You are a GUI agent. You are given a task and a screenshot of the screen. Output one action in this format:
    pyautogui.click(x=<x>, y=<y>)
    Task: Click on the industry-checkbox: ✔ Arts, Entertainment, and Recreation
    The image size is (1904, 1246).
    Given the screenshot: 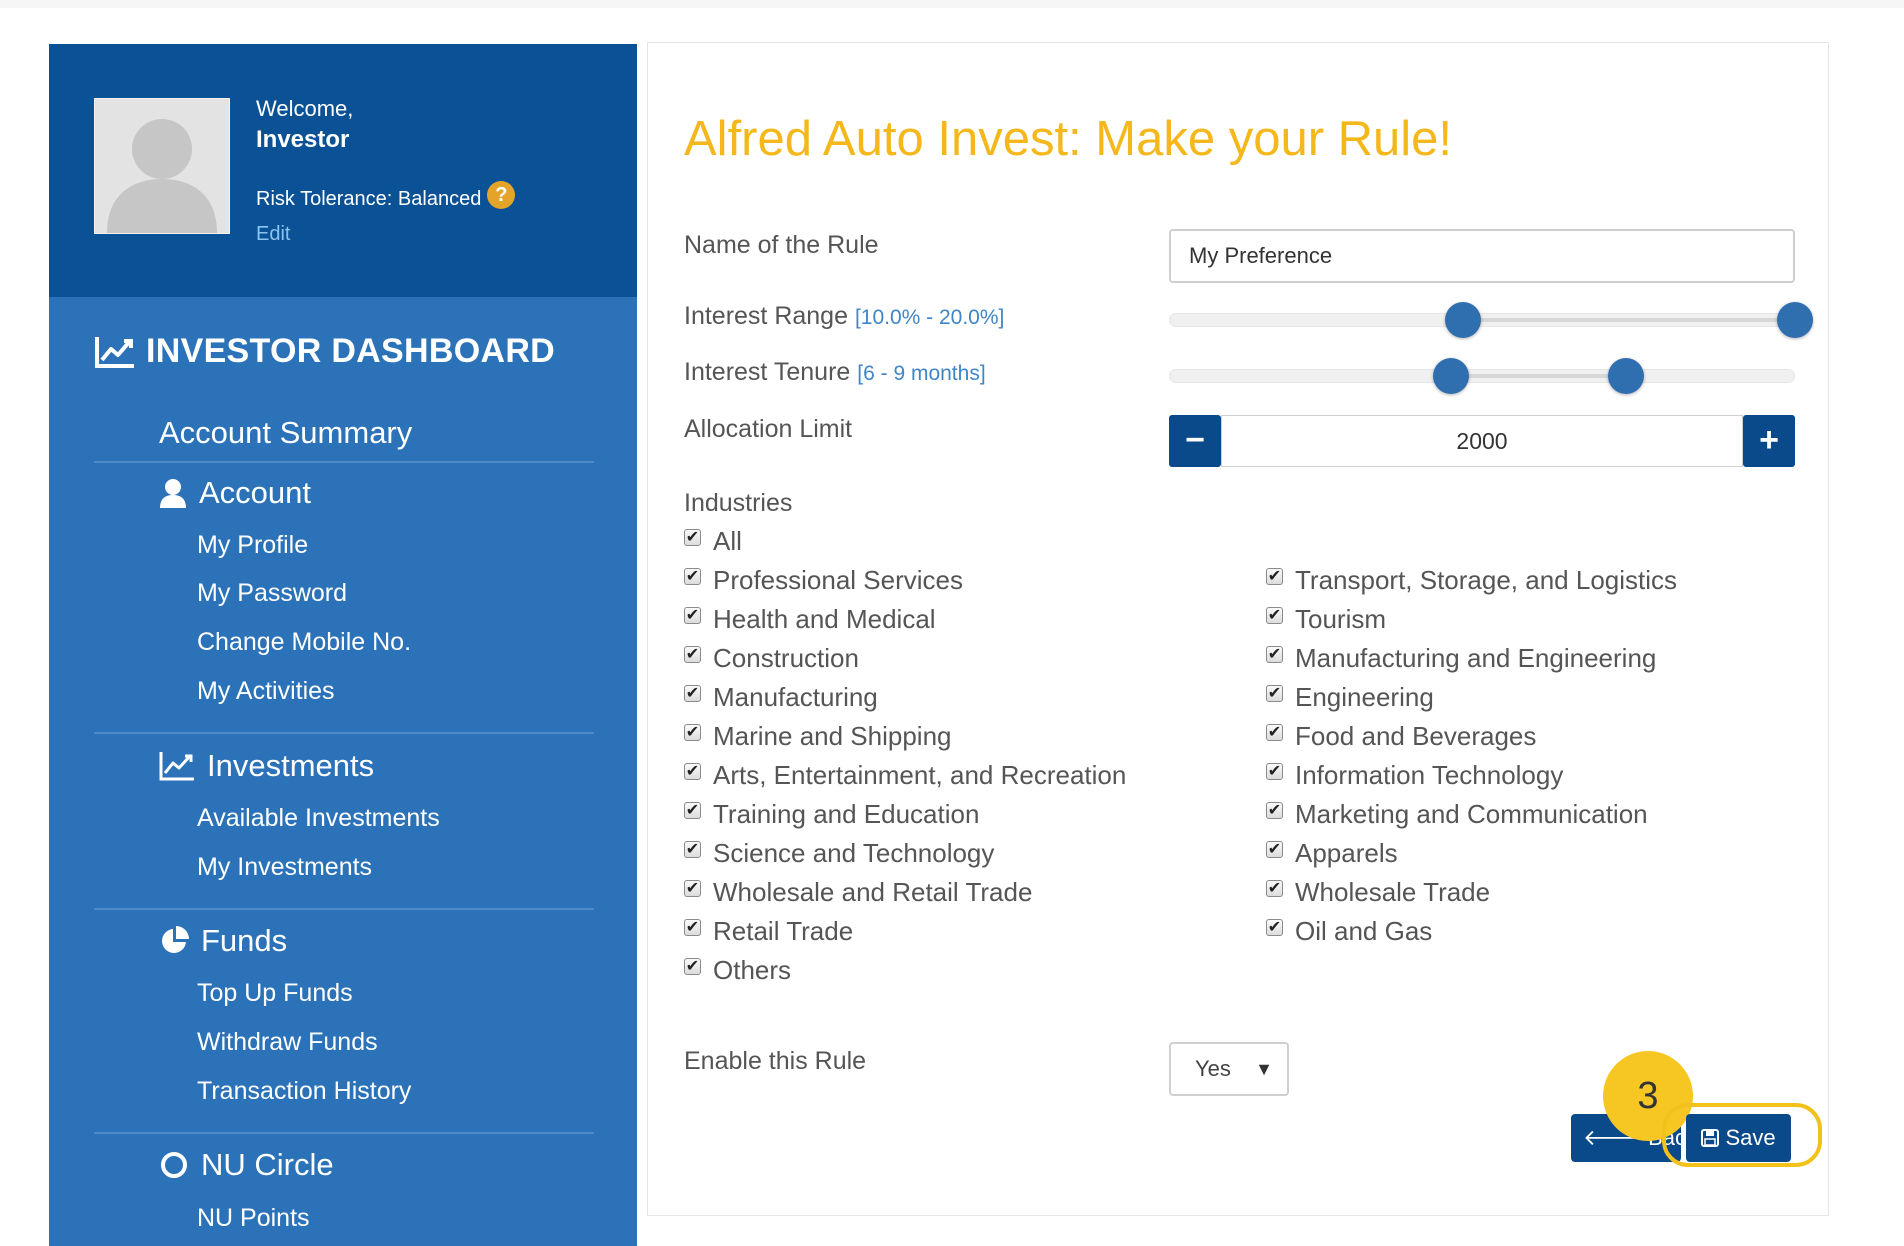 What is the action you would take?
    pyautogui.click(x=905, y=775)
    